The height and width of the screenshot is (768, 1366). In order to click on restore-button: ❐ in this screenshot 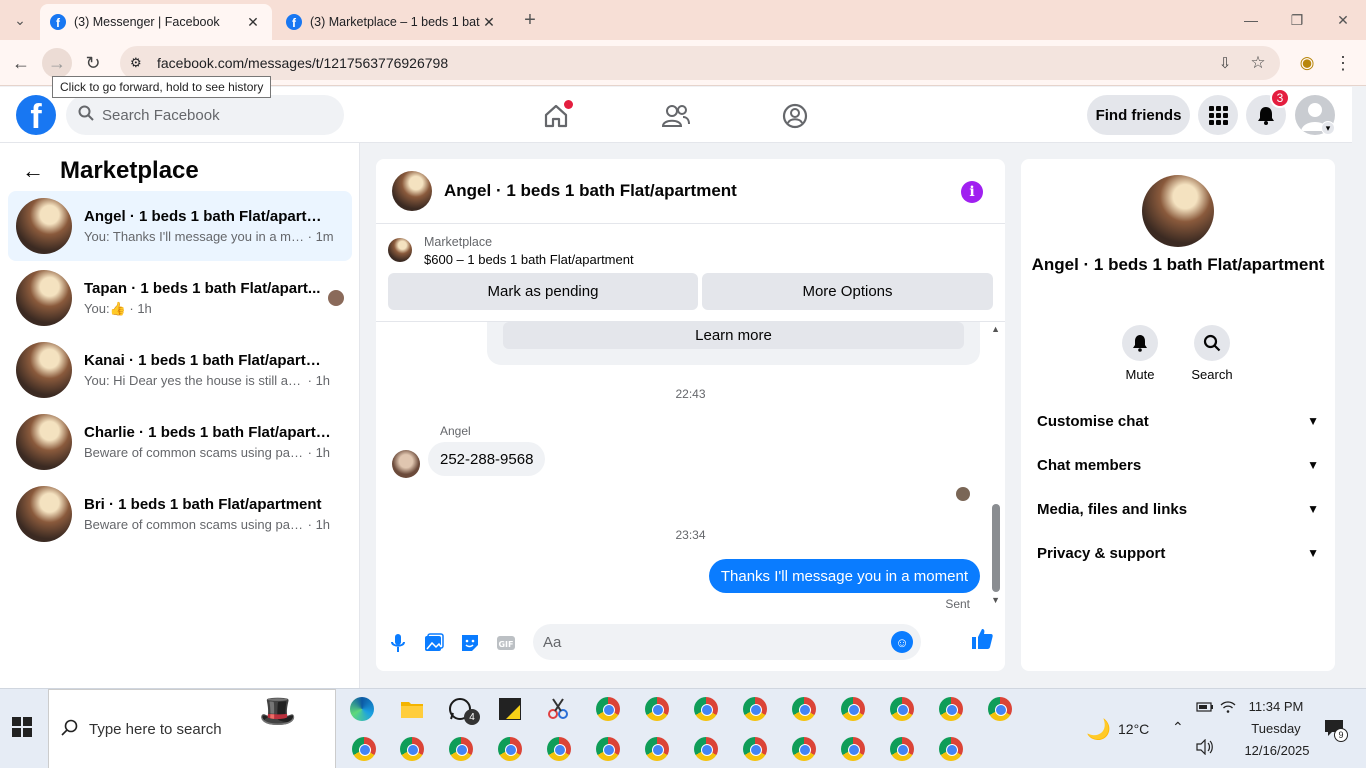, I will do `click(1297, 20)`.